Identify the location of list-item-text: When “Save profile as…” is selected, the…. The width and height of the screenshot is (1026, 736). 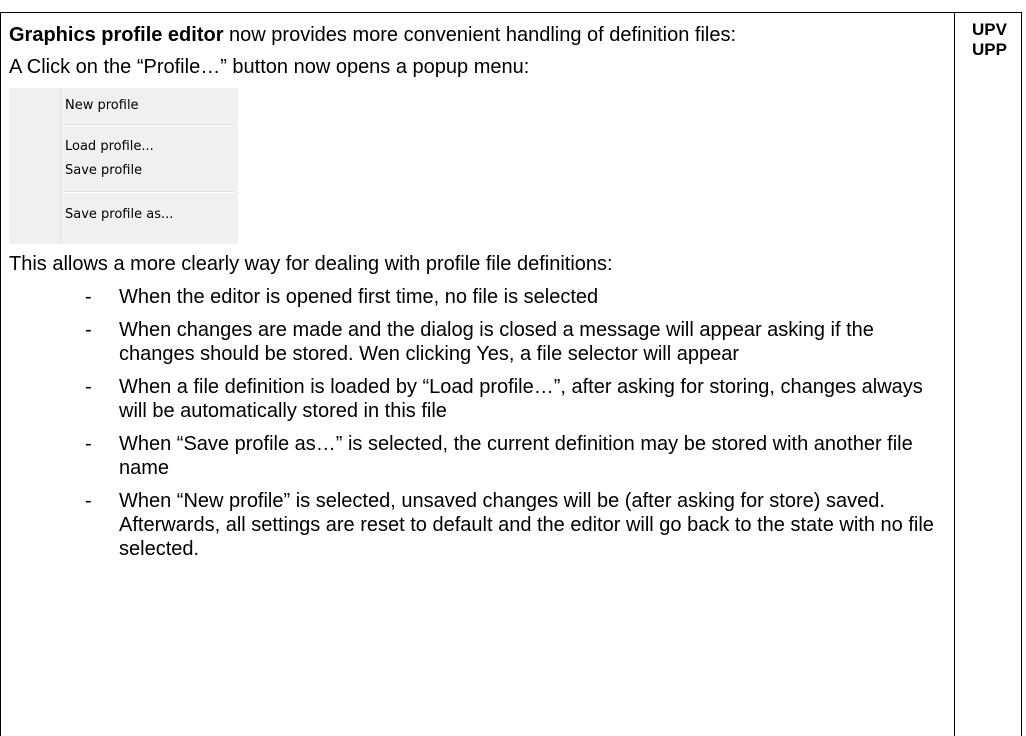
(516, 456).